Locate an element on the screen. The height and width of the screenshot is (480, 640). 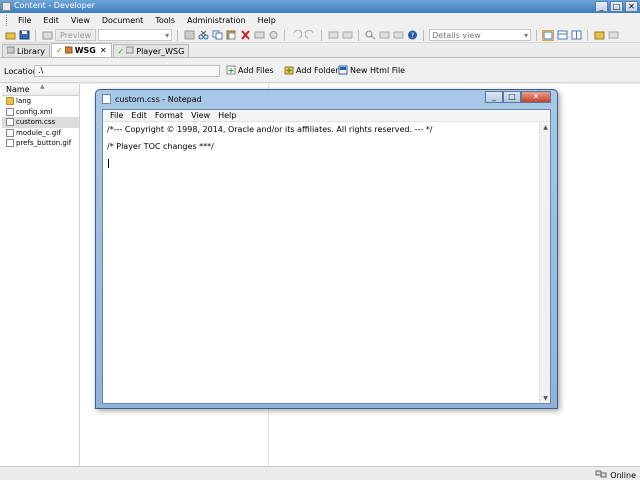
scroll-down-icon: ▼ is located at coordinates (545, 398).